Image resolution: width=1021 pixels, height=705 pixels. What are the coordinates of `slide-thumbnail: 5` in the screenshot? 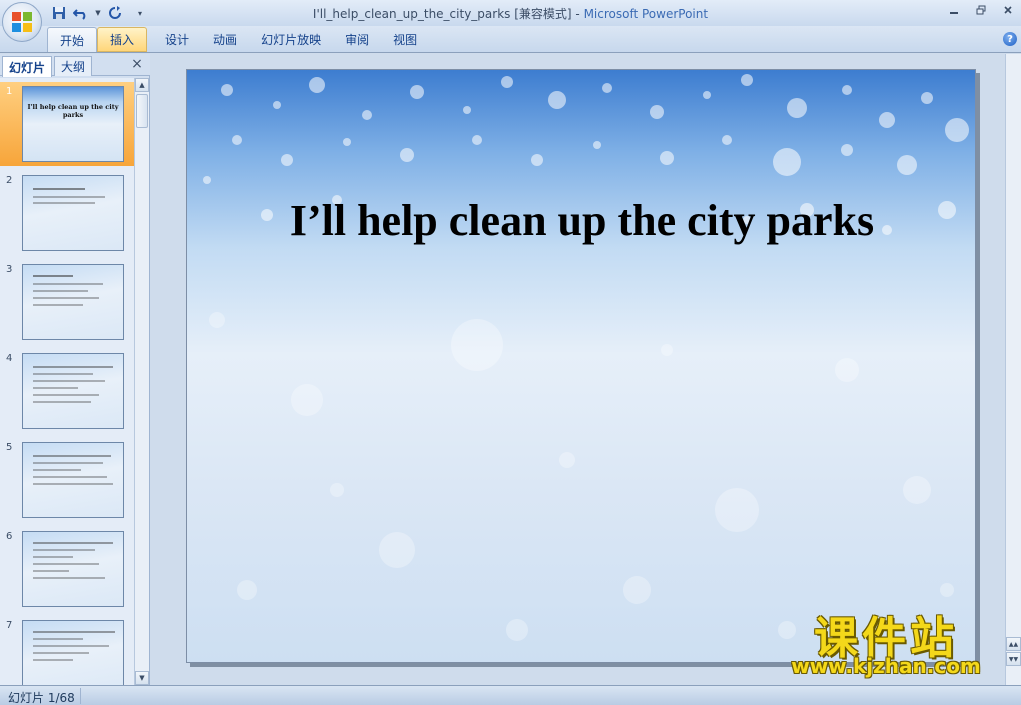 It's located at (67, 480).